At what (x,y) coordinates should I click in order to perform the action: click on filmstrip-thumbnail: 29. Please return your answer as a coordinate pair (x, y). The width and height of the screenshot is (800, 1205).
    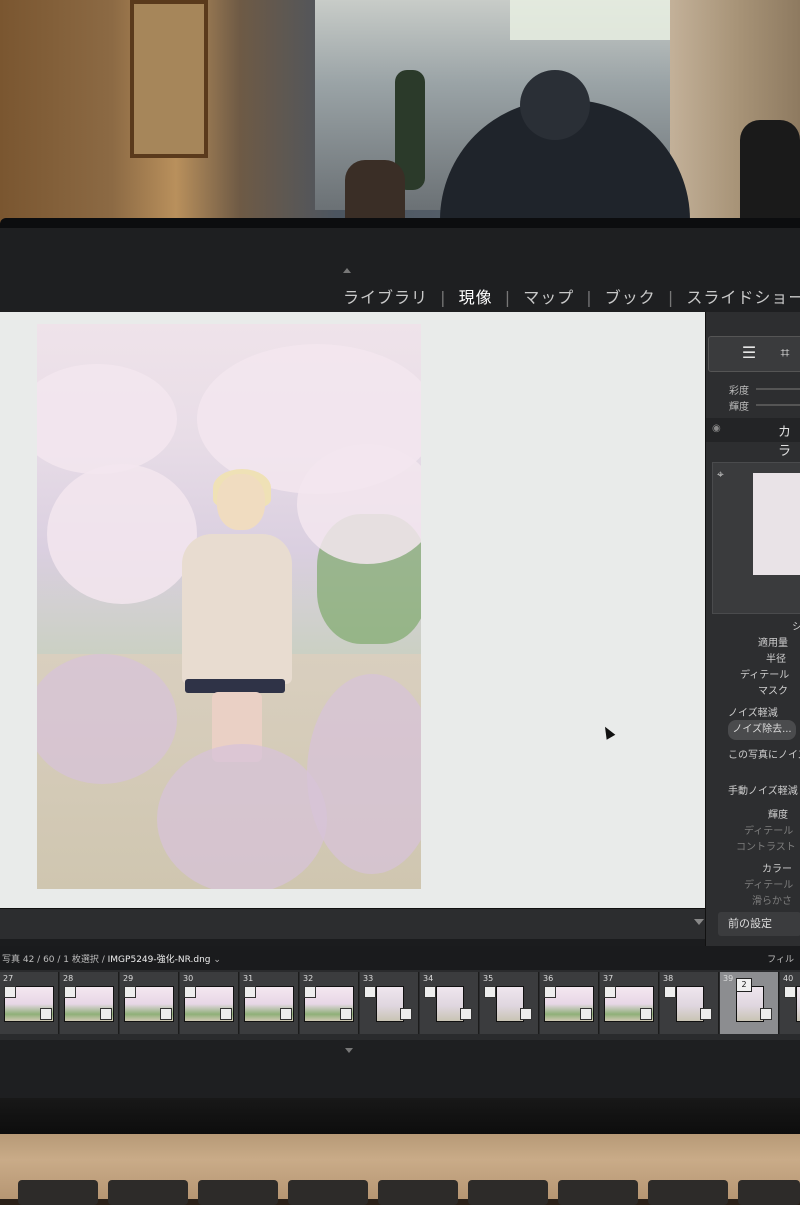
    Looking at the image, I should click on (149, 1003).